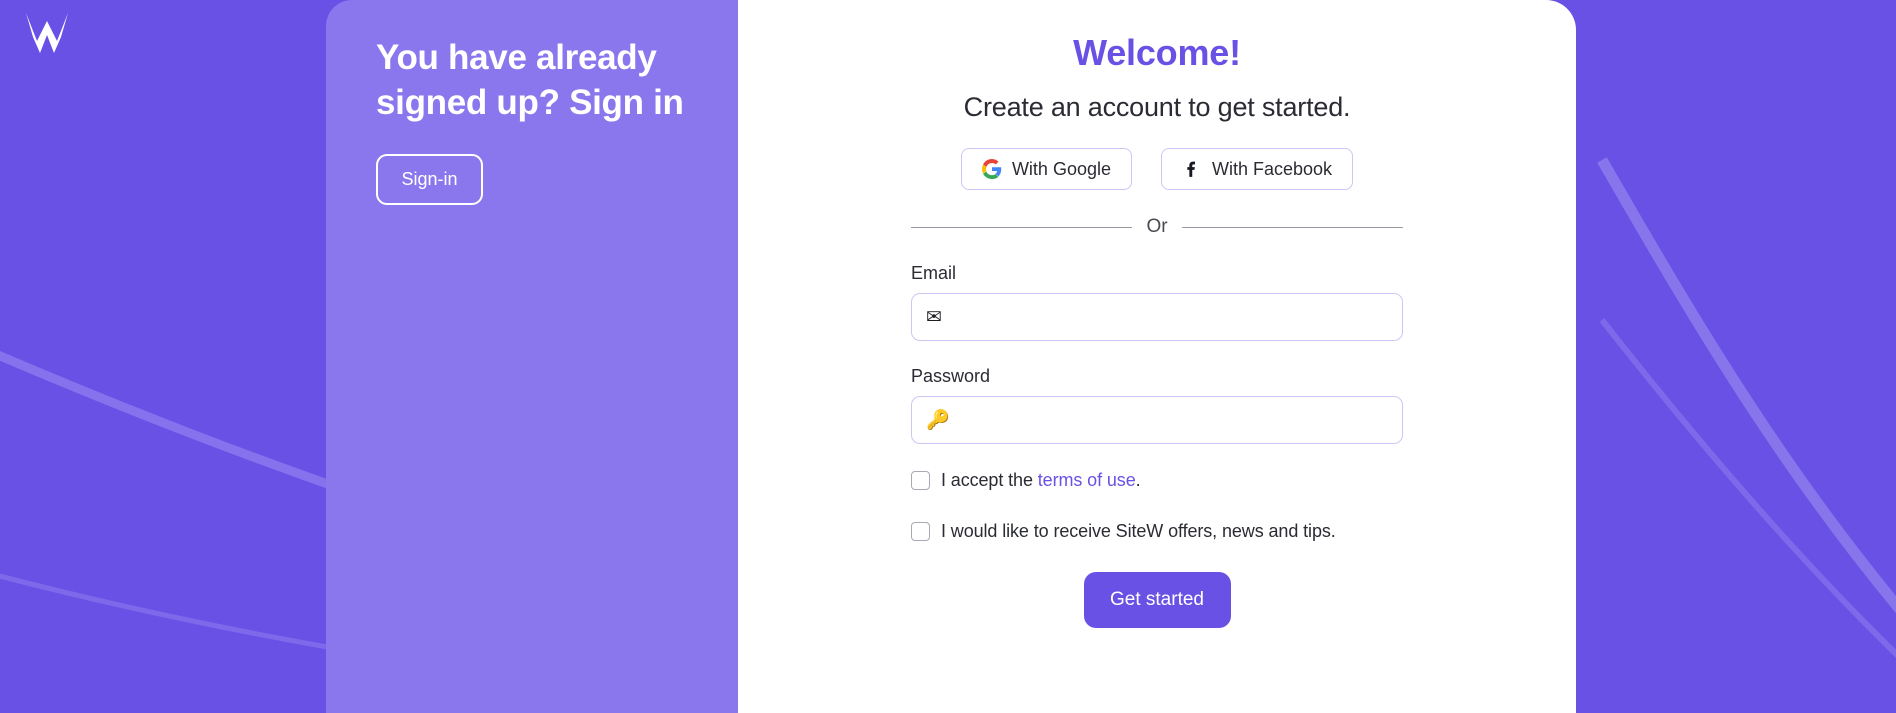  I want to click on envelope-icon: ✉, so click(934, 317).